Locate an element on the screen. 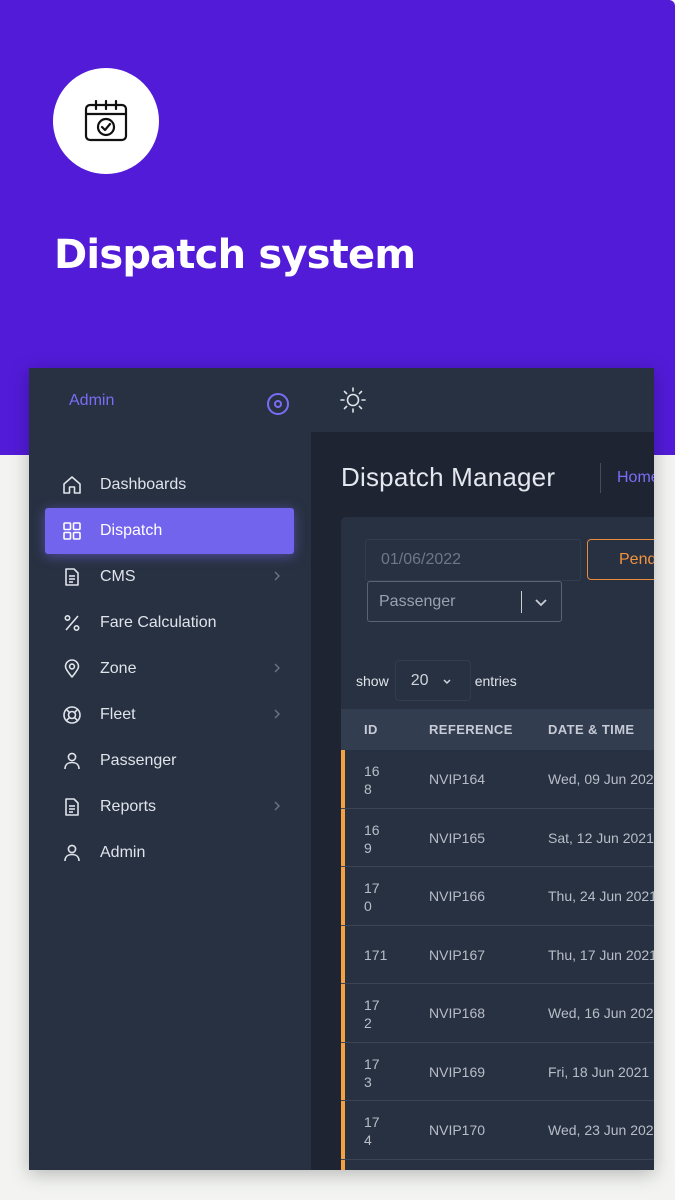 The width and height of the screenshot is (675, 1200). sidebar-item-label: Fare Calculation is located at coordinates (158, 622).